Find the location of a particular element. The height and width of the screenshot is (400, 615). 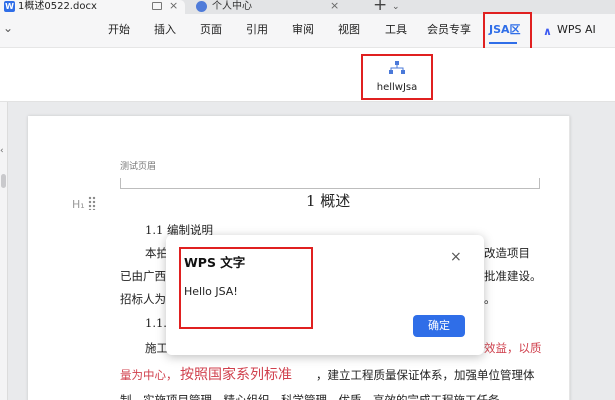

left-rail: ‹ is located at coordinates (4, 251).